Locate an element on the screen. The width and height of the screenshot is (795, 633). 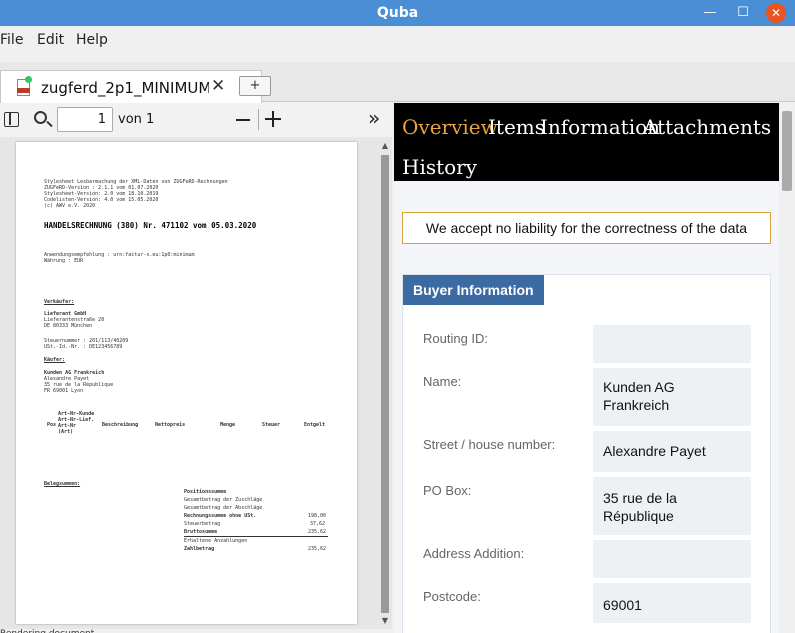
card-title: Buyer Information is located at coordinates (473, 290).